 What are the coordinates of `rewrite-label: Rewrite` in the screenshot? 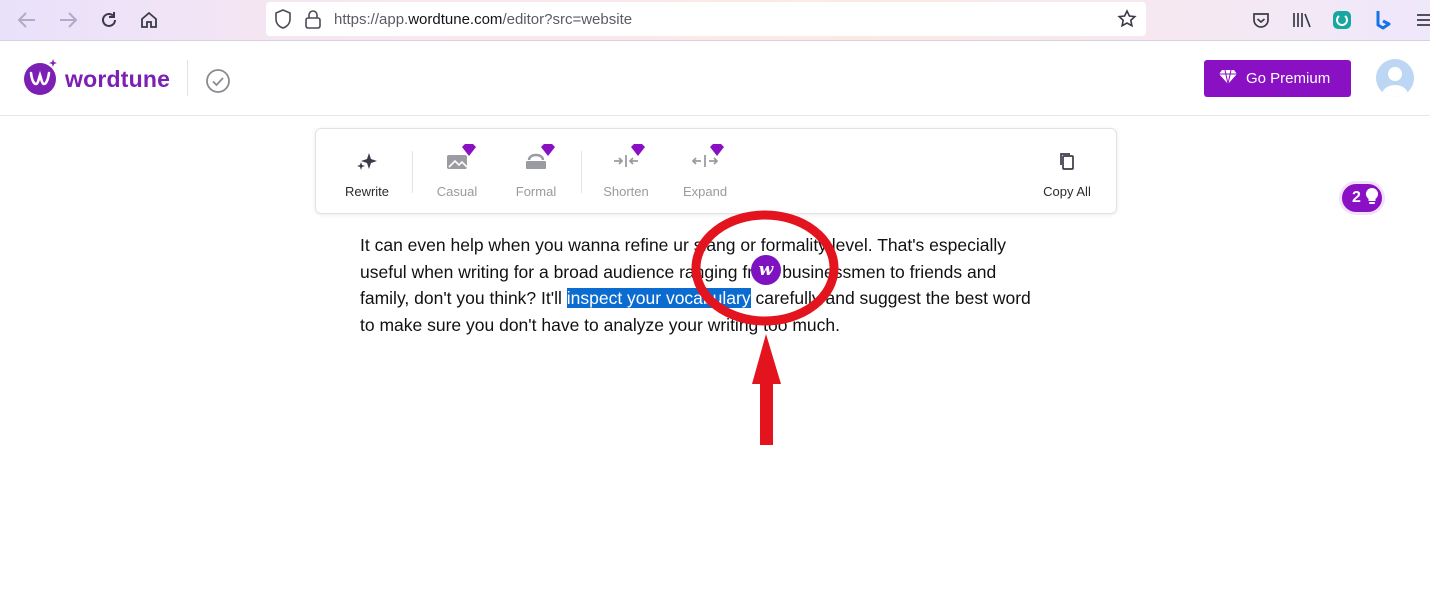 It's located at (367, 191).